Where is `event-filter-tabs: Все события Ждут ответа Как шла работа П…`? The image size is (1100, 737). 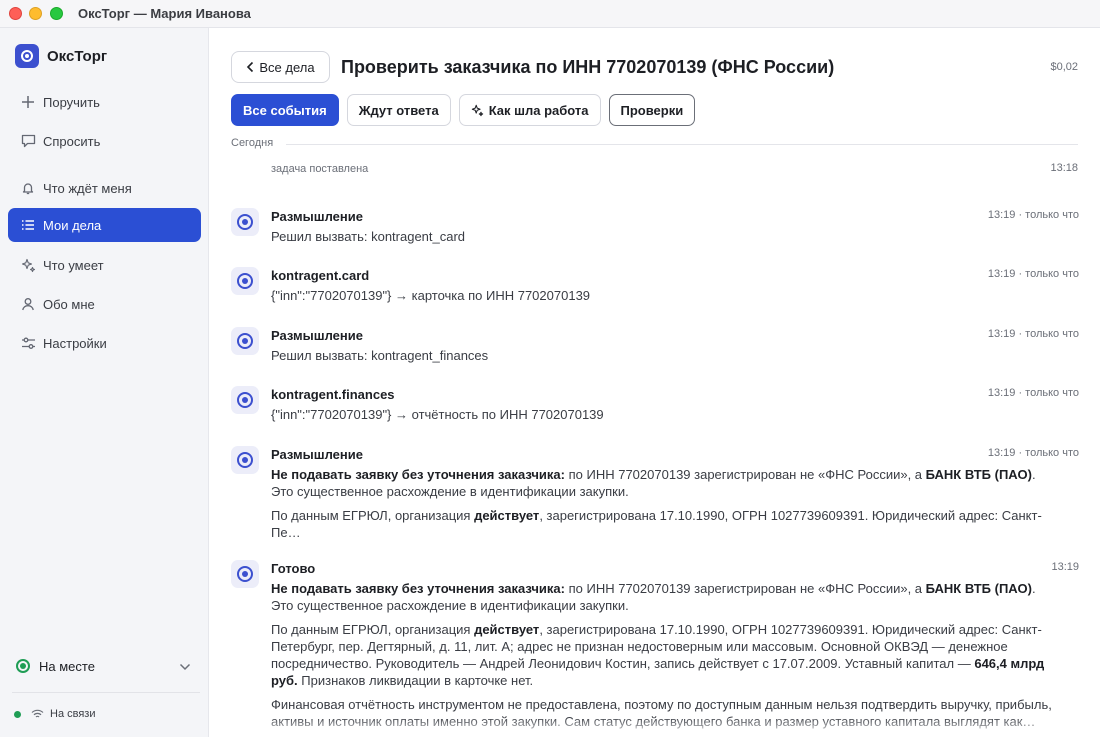 event-filter-tabs: Все события Ждут ответа Как шла работа П… is located at coordinates (467, 110).